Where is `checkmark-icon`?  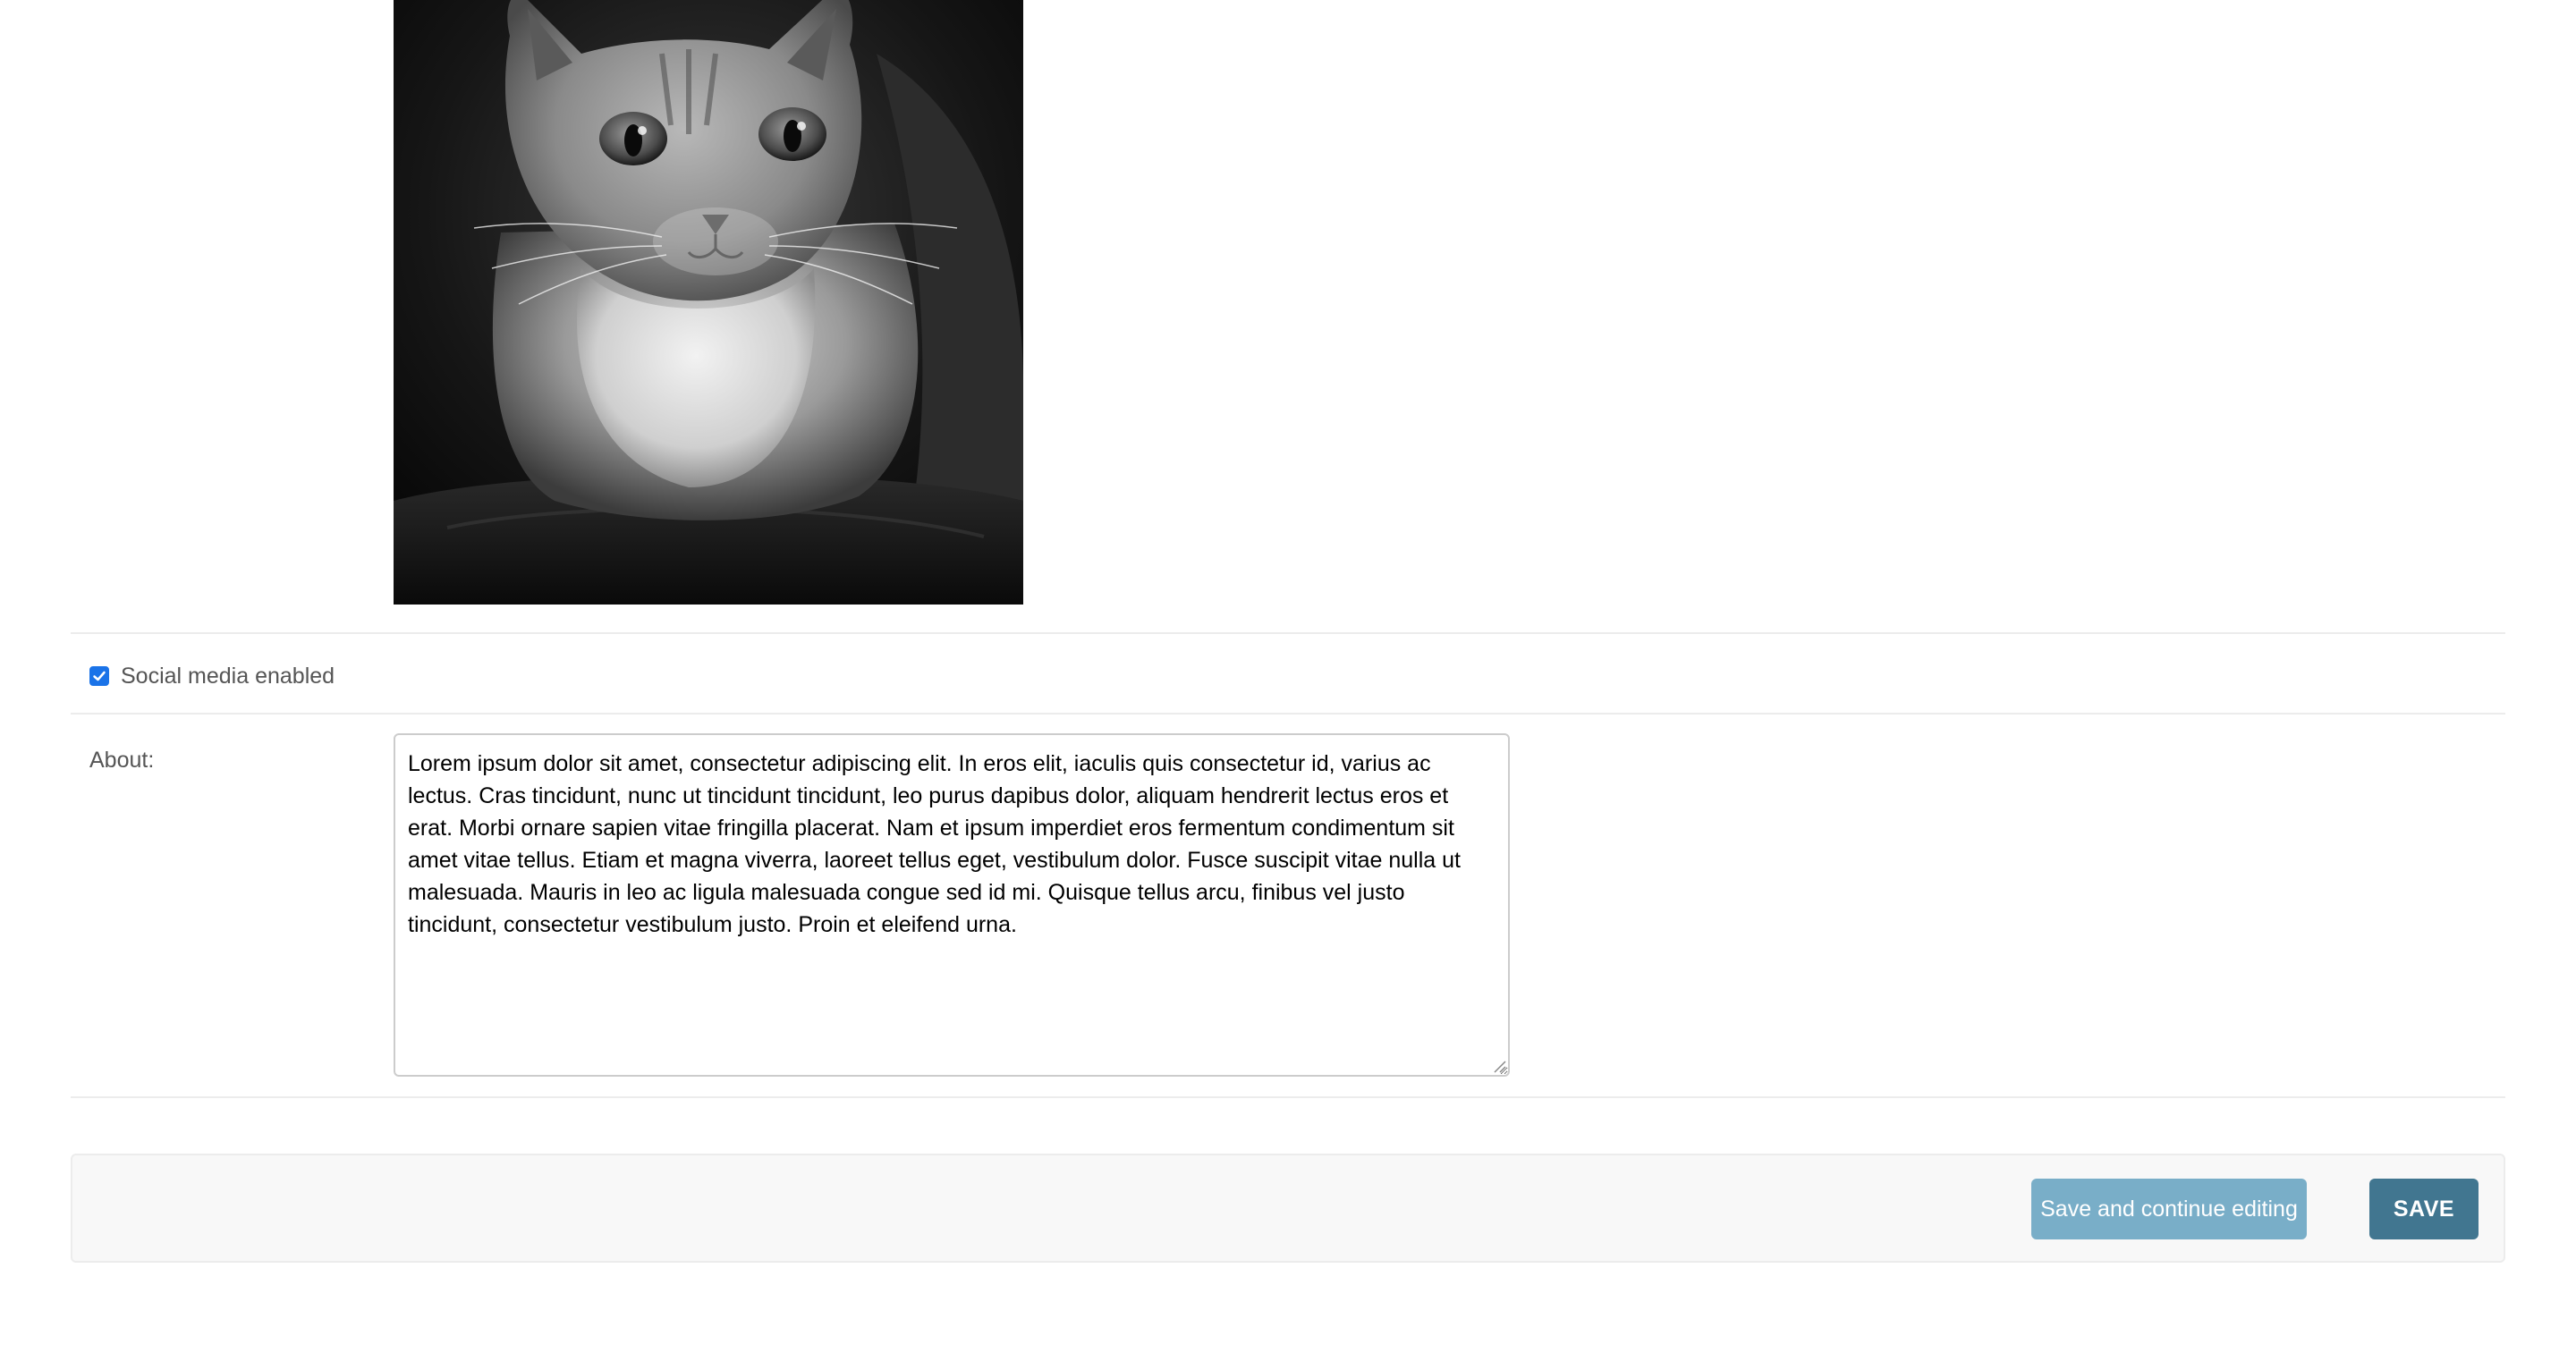
checkmark-icon is located at coordinates (99, 676).